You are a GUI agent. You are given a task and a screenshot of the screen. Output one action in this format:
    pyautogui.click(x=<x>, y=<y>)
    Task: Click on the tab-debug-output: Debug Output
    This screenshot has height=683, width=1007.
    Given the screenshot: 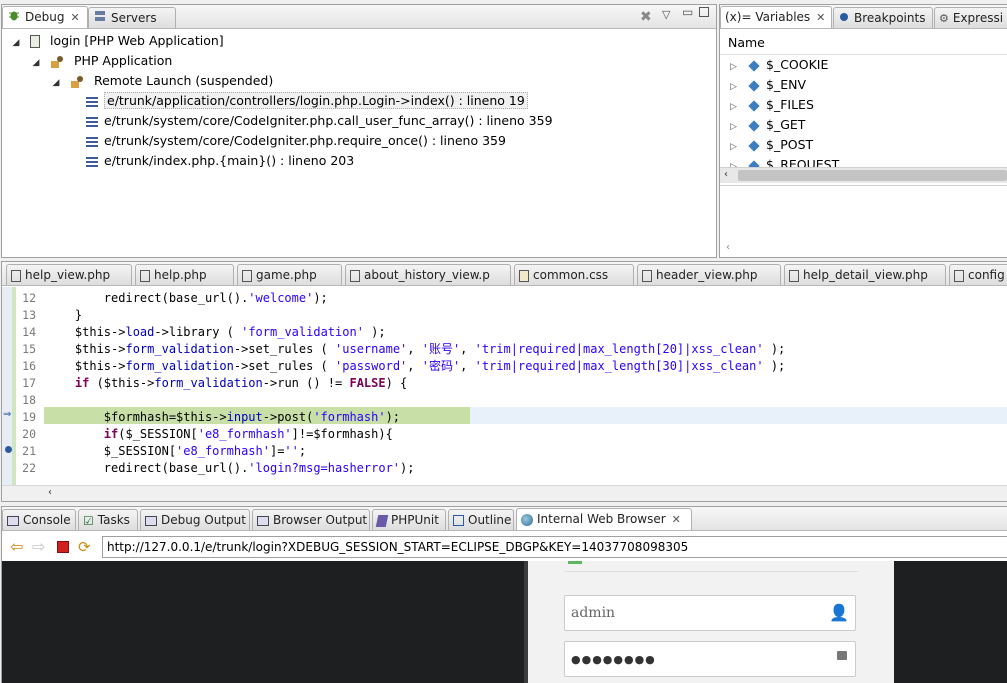 What is the action you would take?
    pyautogui.click(x=195, y=519)
    